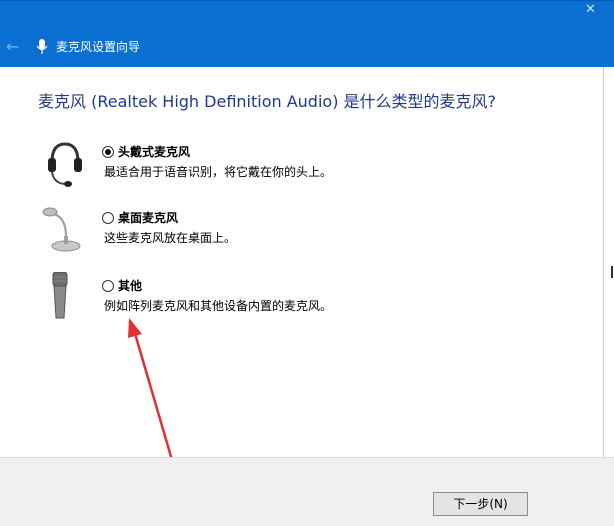 The height and width of the screenshot is (526, 614). I want to click on next-button: 下一步(N), so click(480, 504).